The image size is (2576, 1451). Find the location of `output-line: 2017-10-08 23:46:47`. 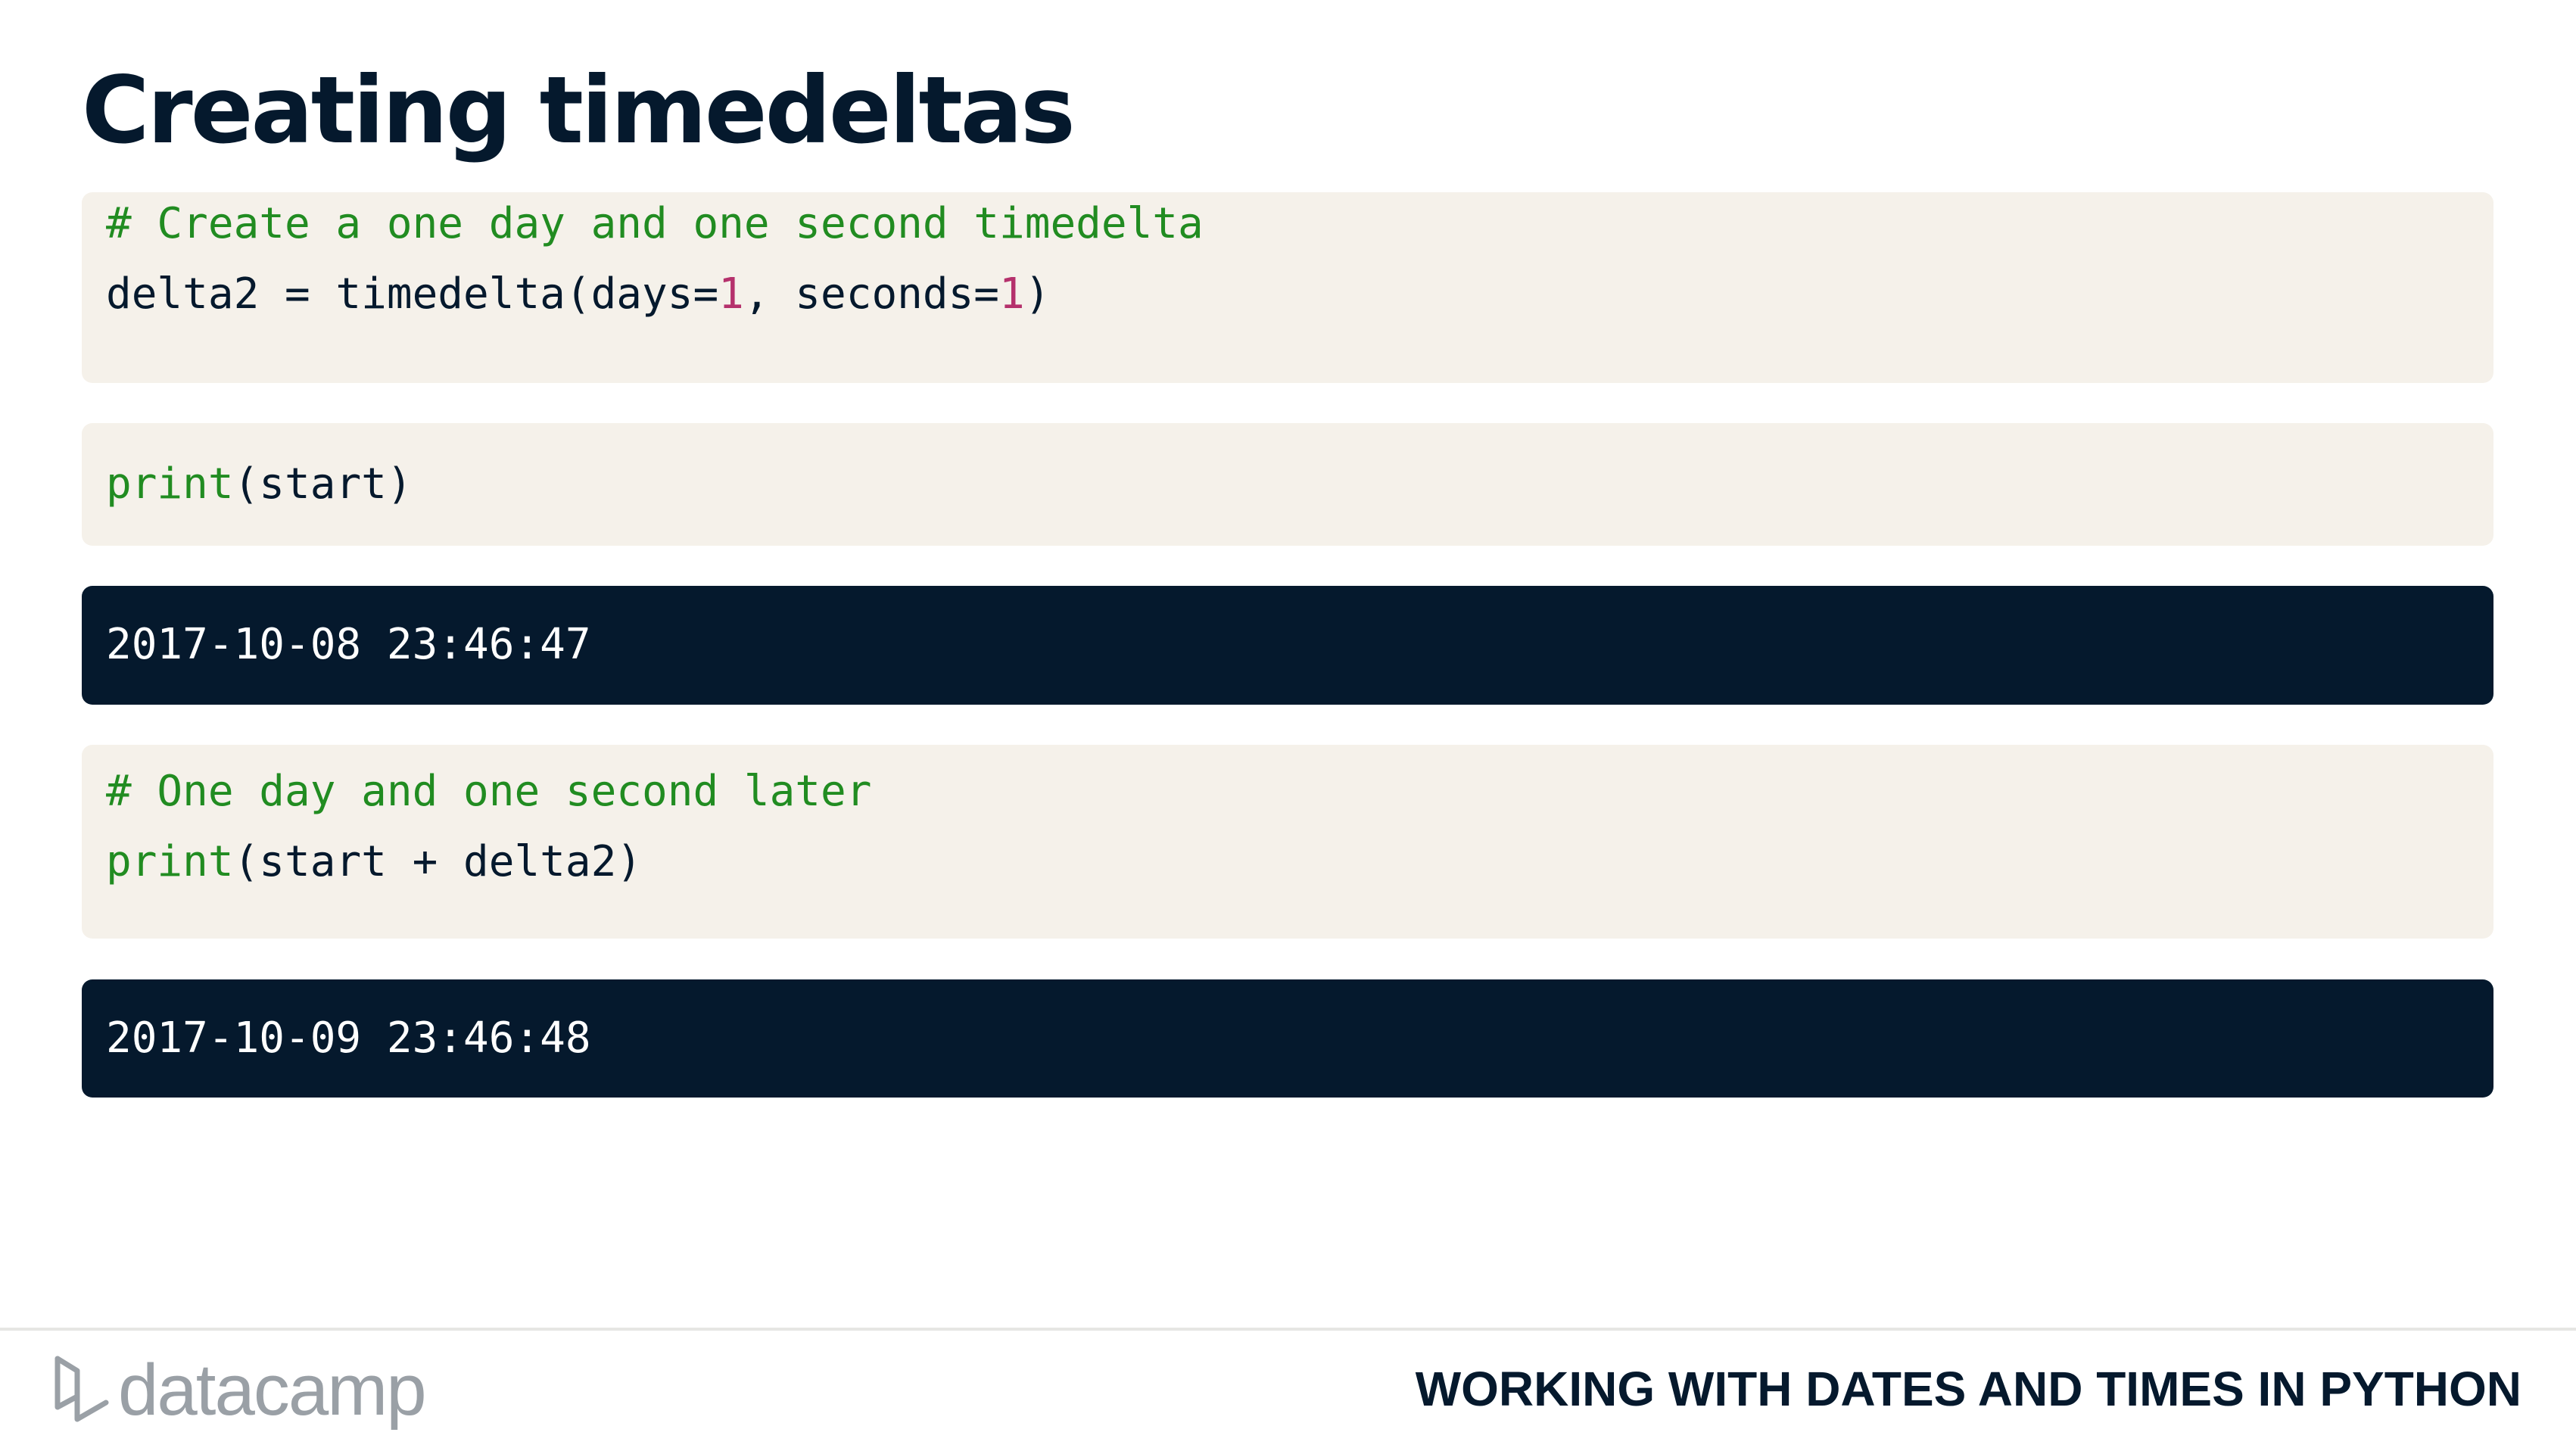

output-line: 2017-10-08 23:46:47 is located at coordinates (348, 644).